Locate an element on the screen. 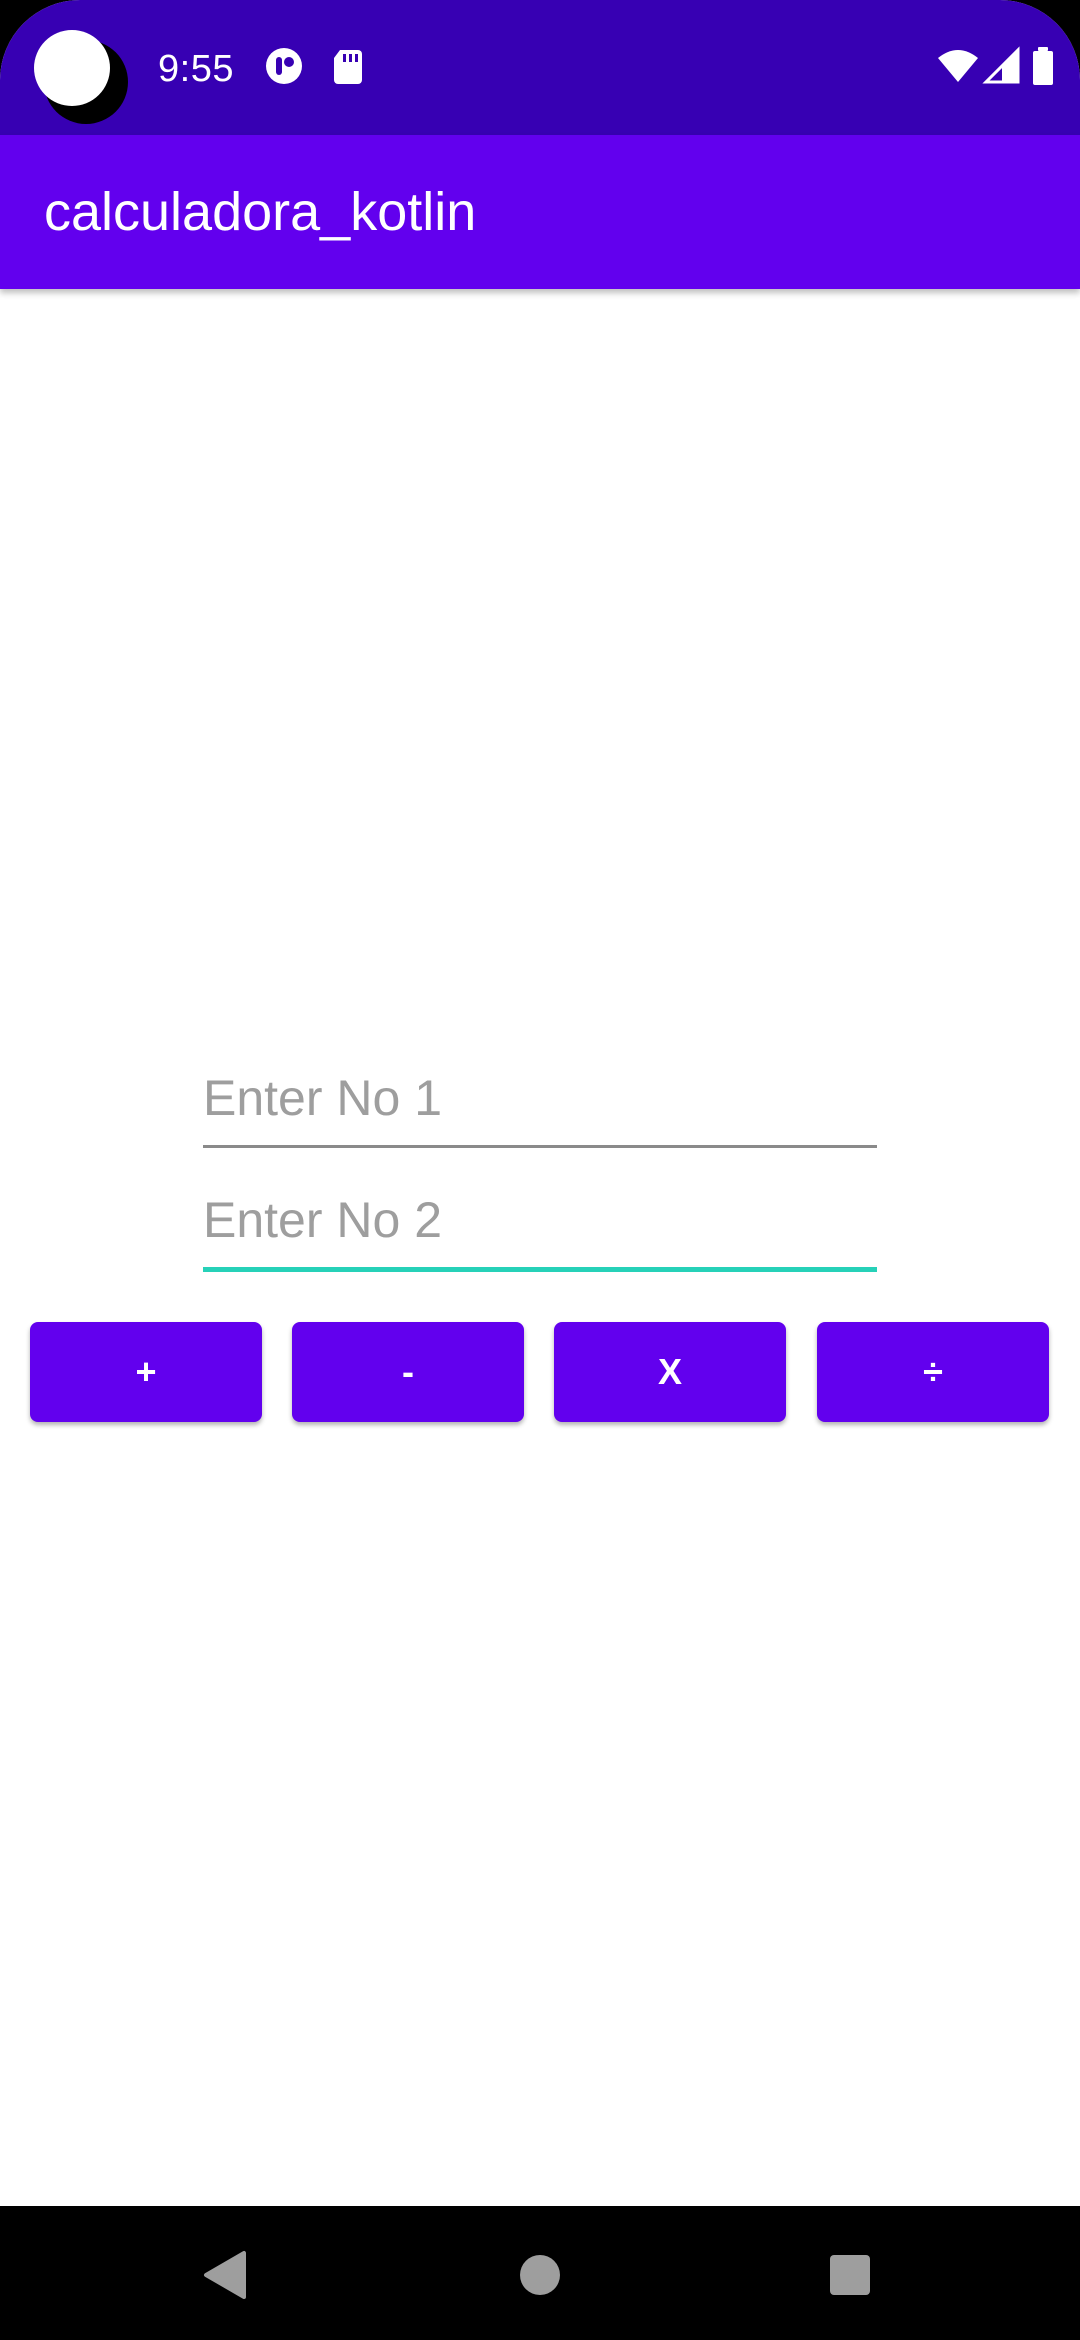 Image resolution: width=1080 pixels, height=2340 pixels. recents-button is located at coordinates (850, 2275).